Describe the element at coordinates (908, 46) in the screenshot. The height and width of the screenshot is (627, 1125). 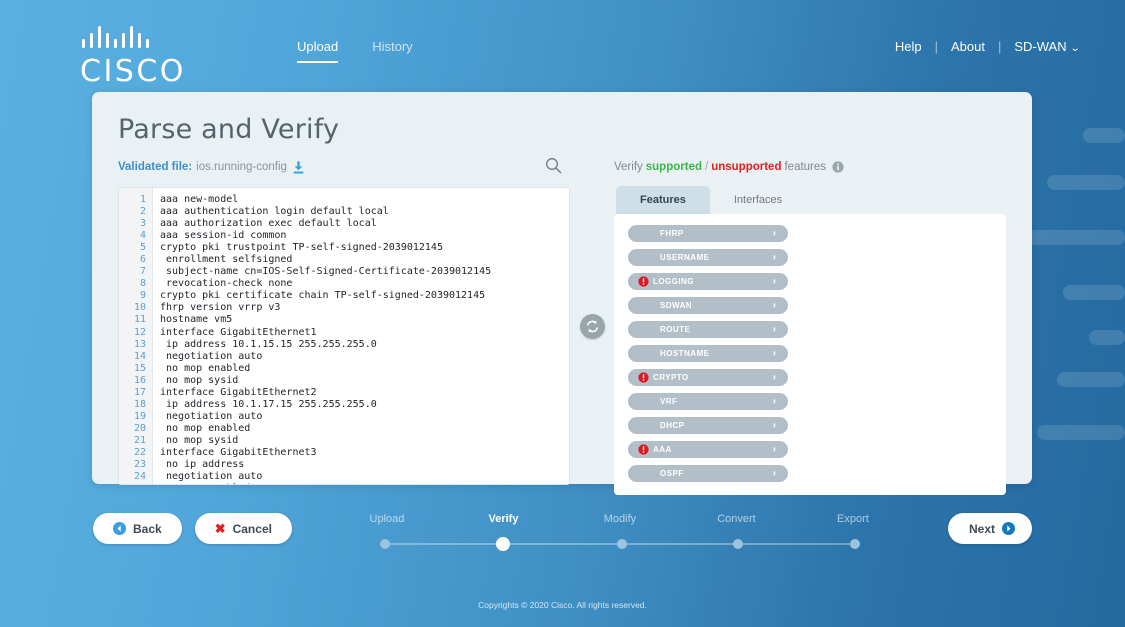
I see `help-link: Help` at that location.